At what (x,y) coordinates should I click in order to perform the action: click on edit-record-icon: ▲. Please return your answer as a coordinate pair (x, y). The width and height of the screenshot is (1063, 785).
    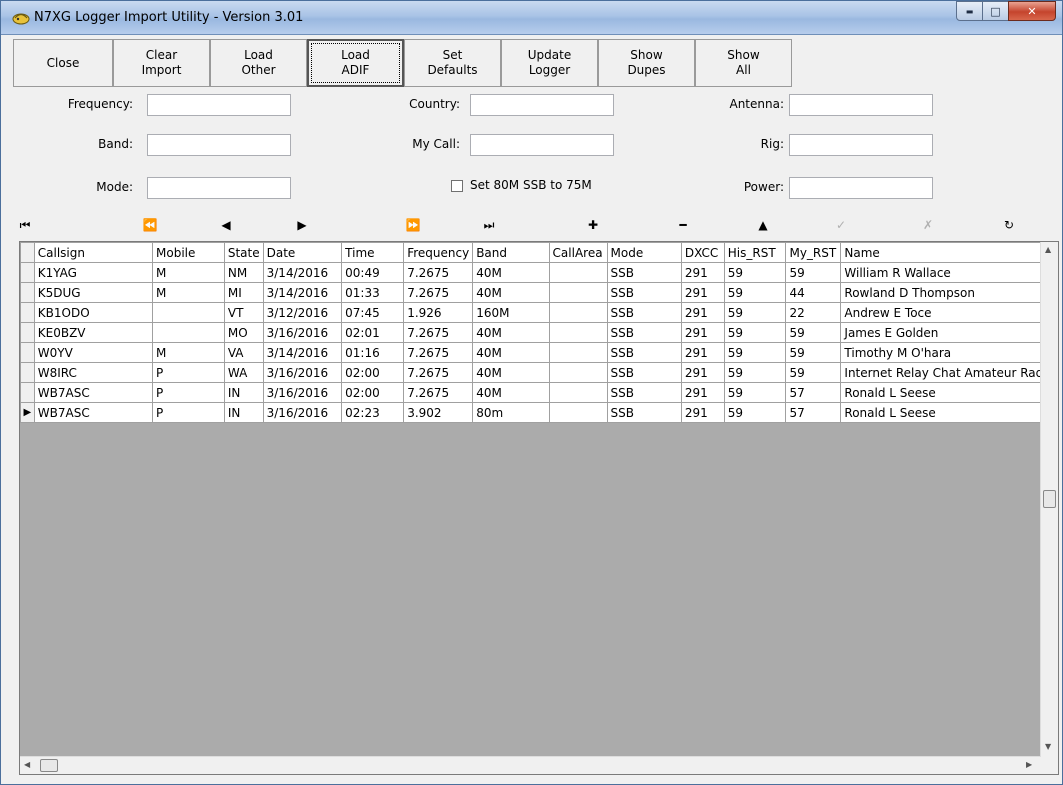
    Looking at the image, I should click on (763, 225).